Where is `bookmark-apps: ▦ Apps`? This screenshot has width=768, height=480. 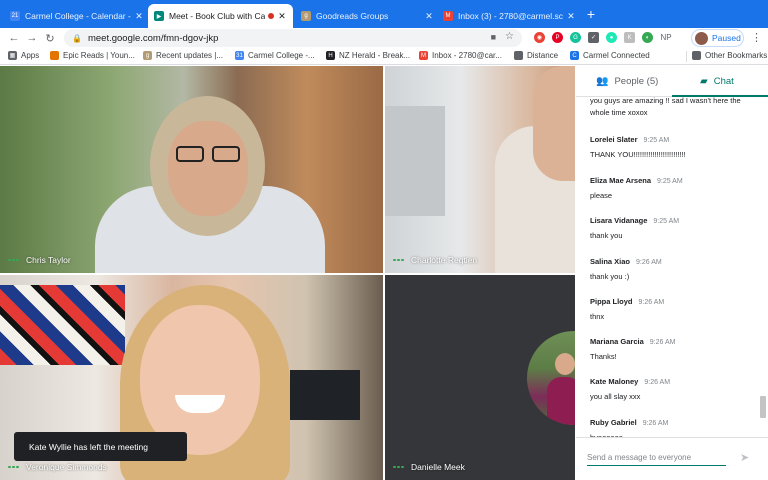 bookmark-apps: ▦ Apps is located at coordinates (23, 55).